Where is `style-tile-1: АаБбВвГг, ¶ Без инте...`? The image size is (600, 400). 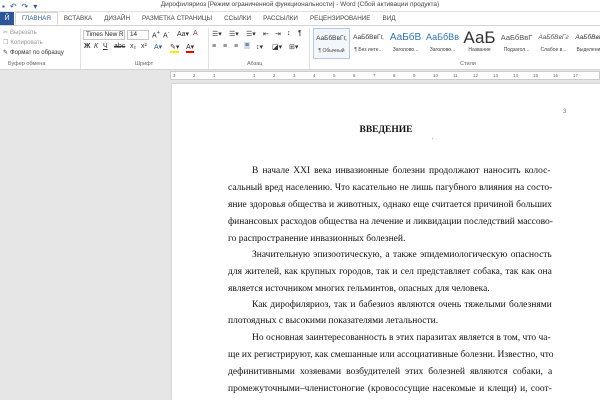
style-tile-1: АаБбВвГг, ¶ Без инте... is located at coordinates (368, 43).